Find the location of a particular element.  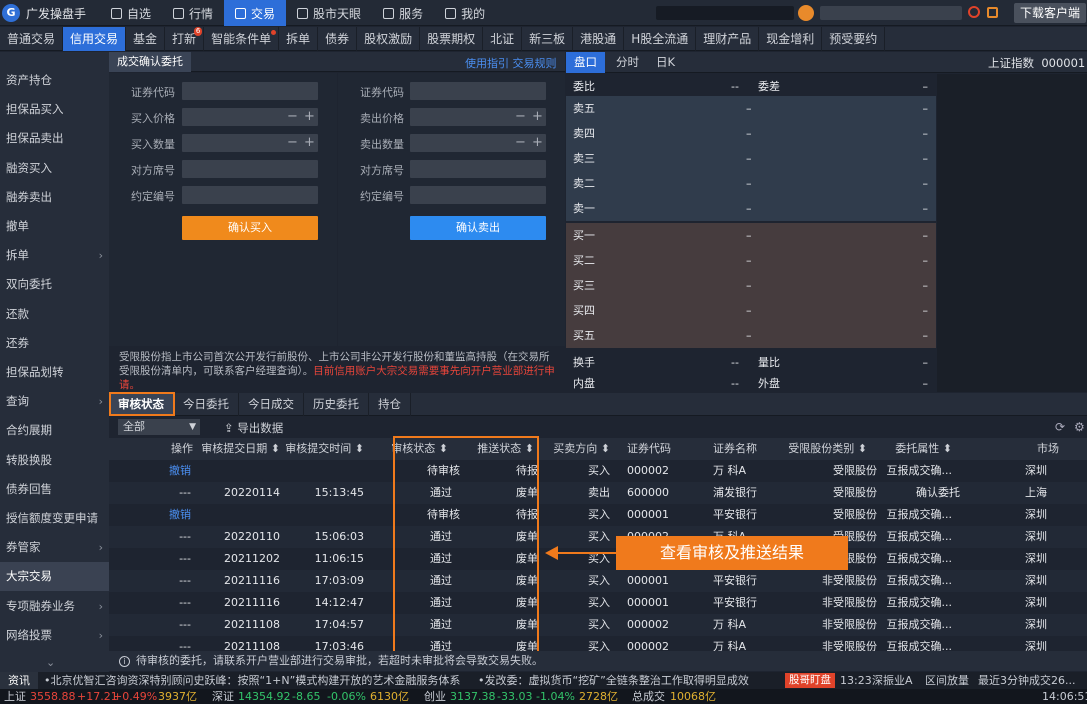

subtab-3: 打新 6 is located at coordinates (185, 39).